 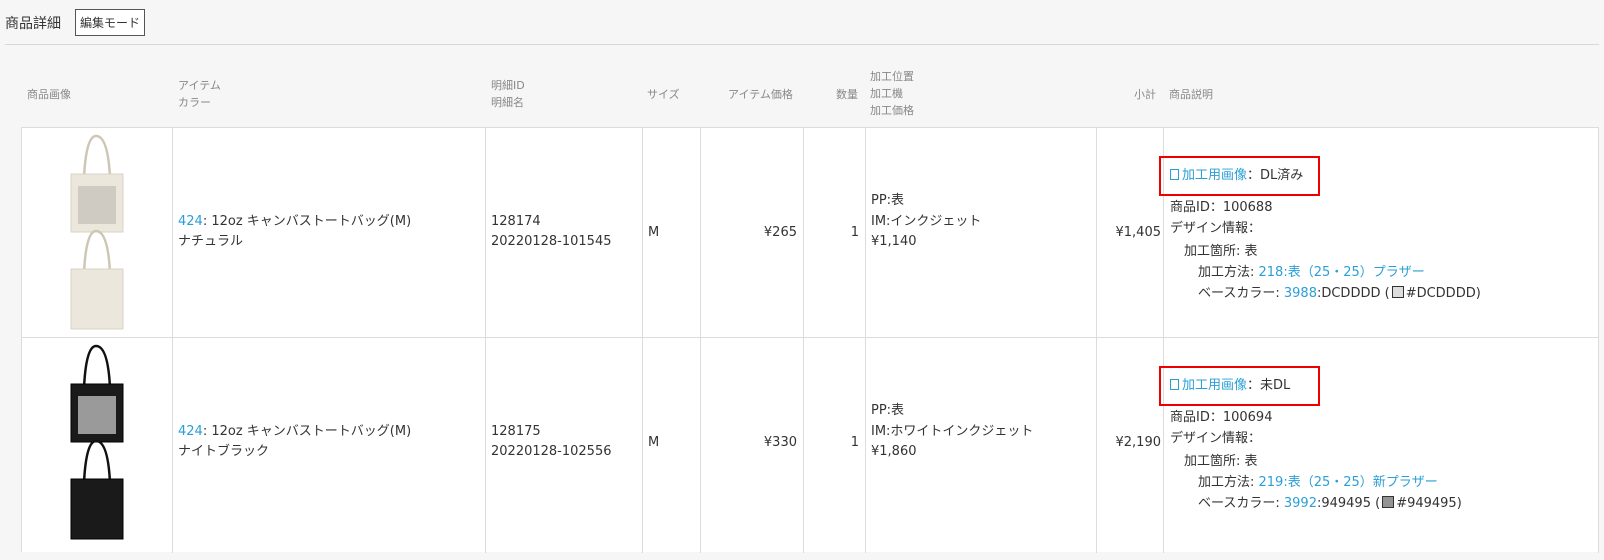 What do you see at coordinates (780, 232) in the screenshot?
I see `price-value: ¥265` at bounding box center [780, 232].